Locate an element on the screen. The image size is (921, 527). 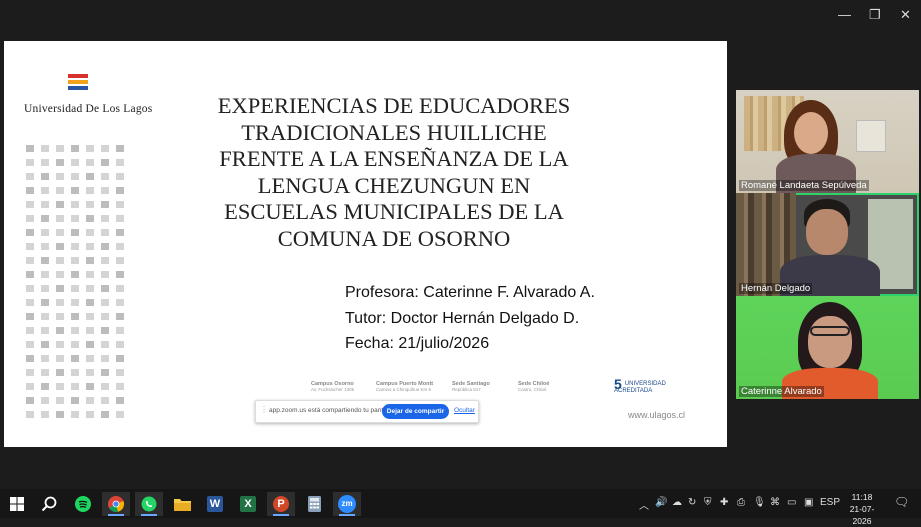
clock-date: 21-07-2026 is located at coordinates (862, 515).